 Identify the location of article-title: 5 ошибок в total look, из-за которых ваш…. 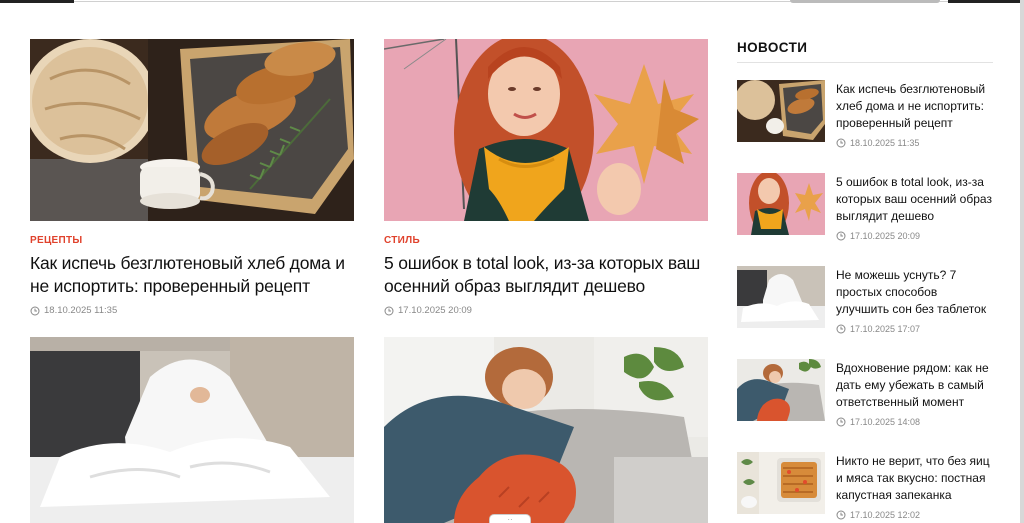
(546, 275).